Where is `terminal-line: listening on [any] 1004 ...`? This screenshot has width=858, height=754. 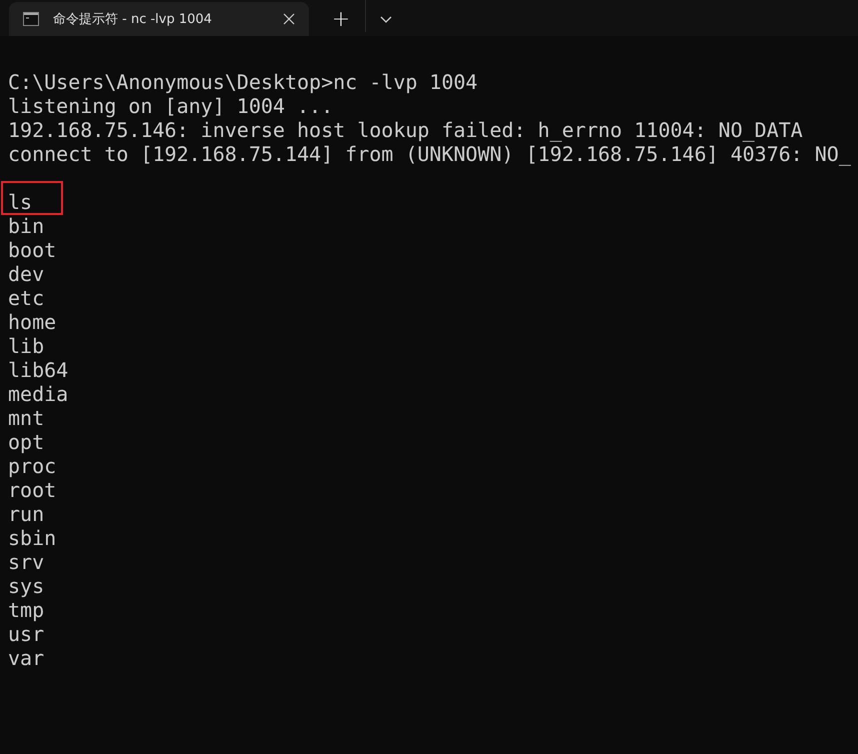 terminal-line: listening on [any] 1004 ... is located at coordinates (171, 106).